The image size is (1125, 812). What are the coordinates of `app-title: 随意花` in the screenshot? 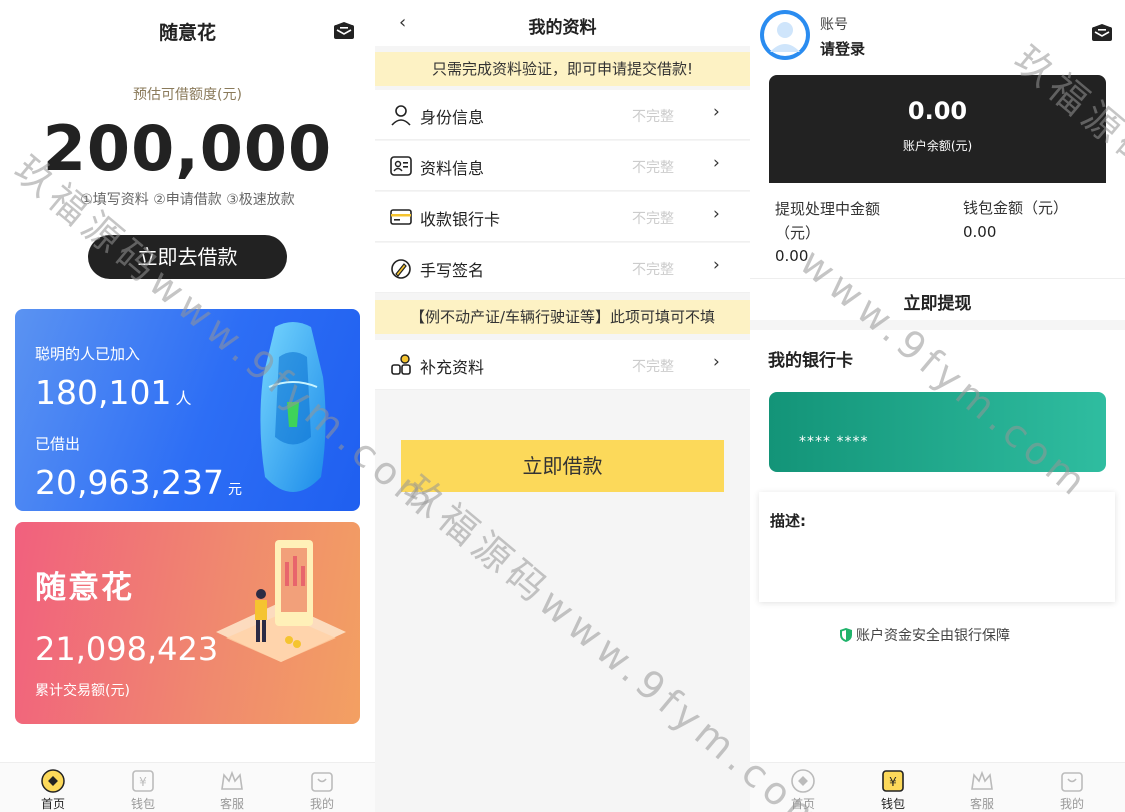 It's located at (187, 33).